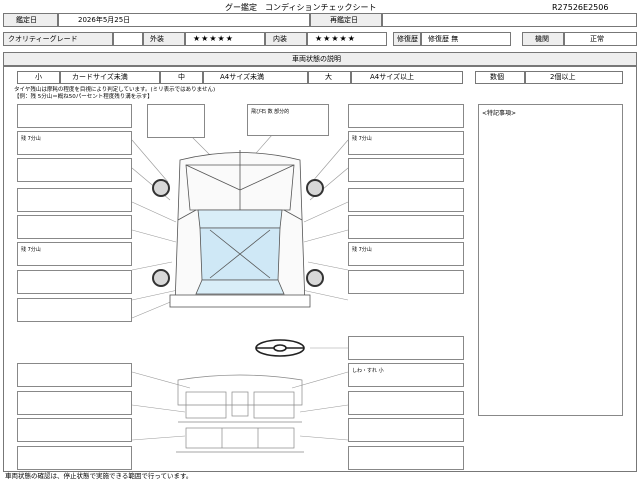 The image size is (640, 480). I want to click on tire-rr-label: 残 7分山, so click(362, 250).